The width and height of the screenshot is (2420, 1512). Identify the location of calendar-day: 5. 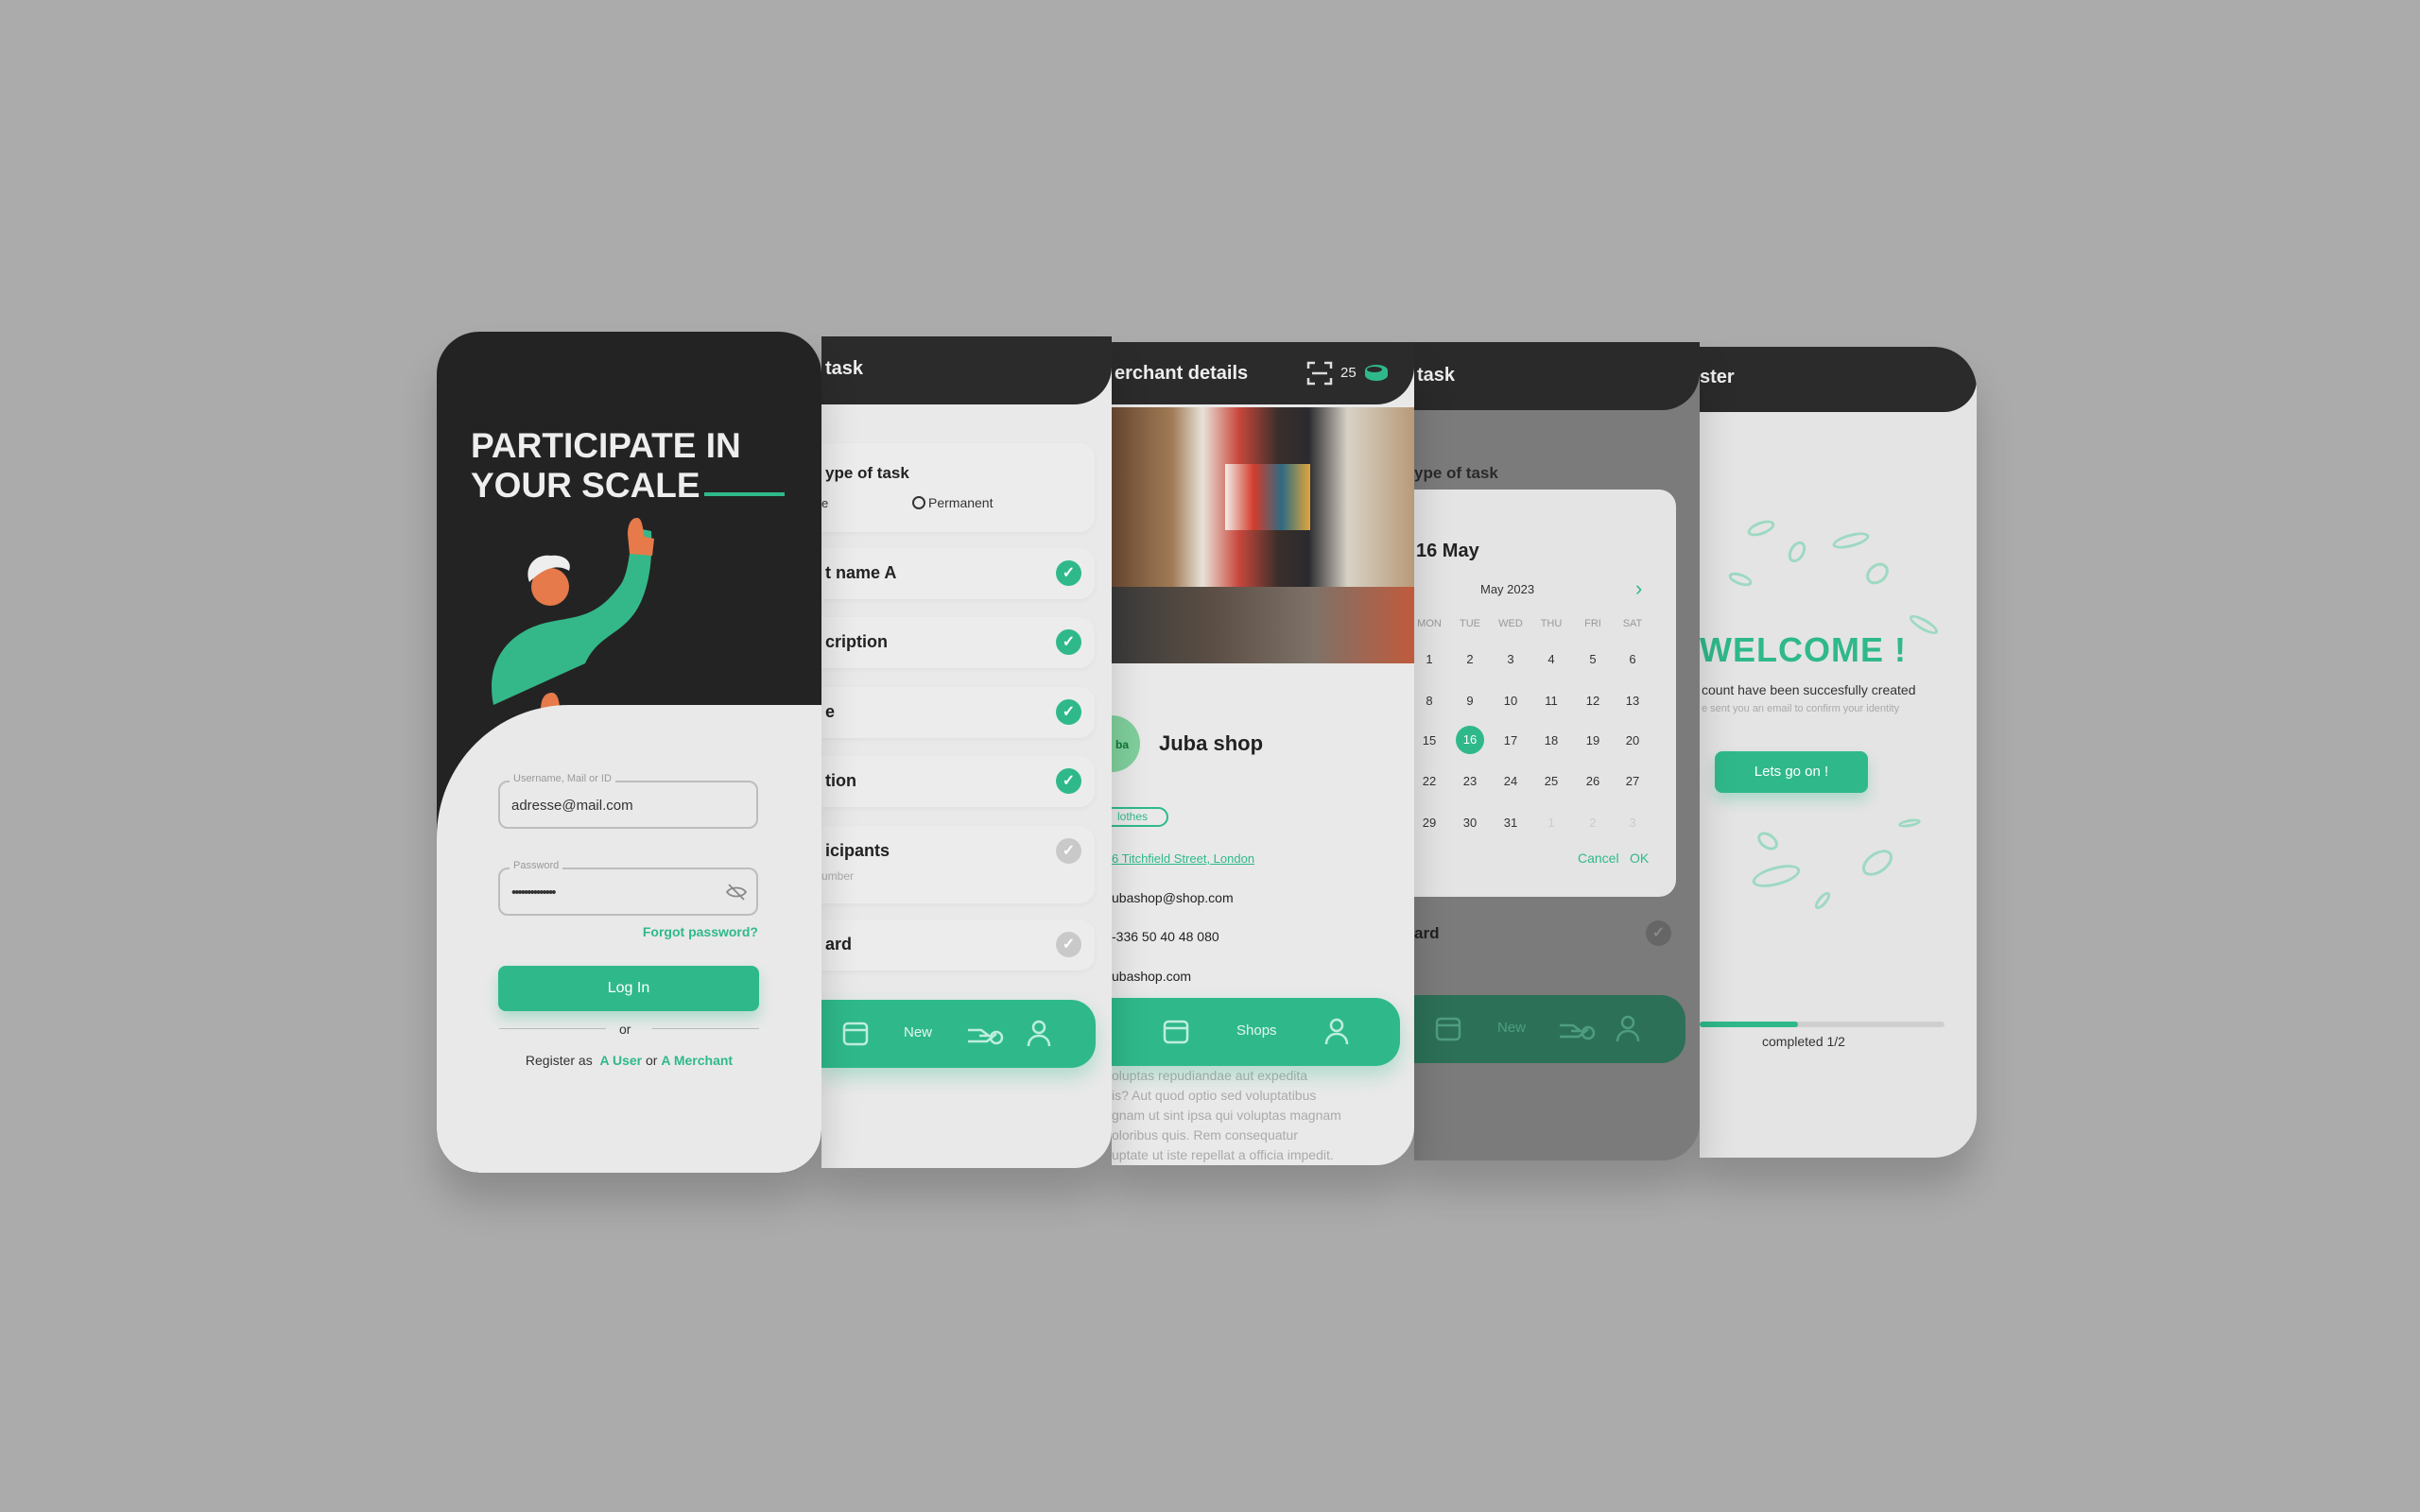
(1593, 659).